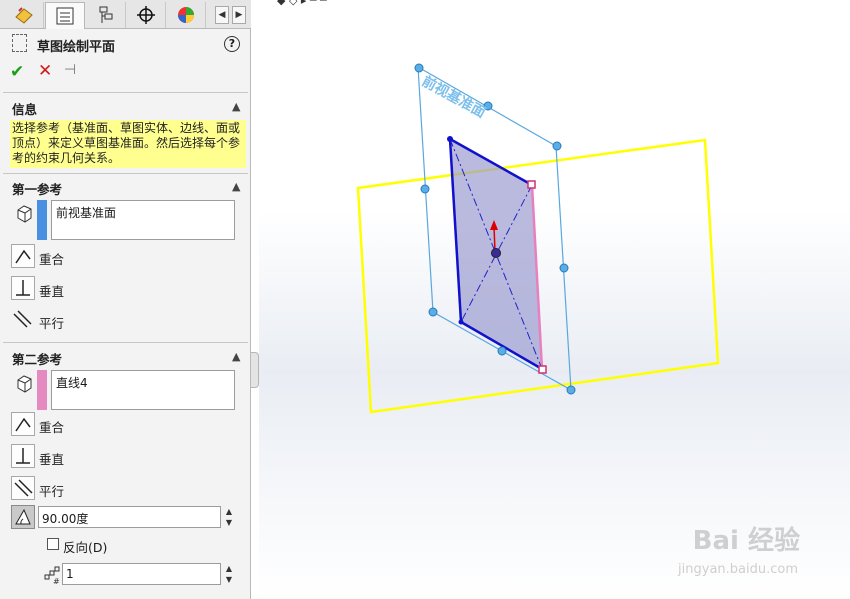 This screenshot has height=599, width=850. Describe the element at coordinates (17, 72) in the screenshot. I see `ok-button: ✔` at that location.